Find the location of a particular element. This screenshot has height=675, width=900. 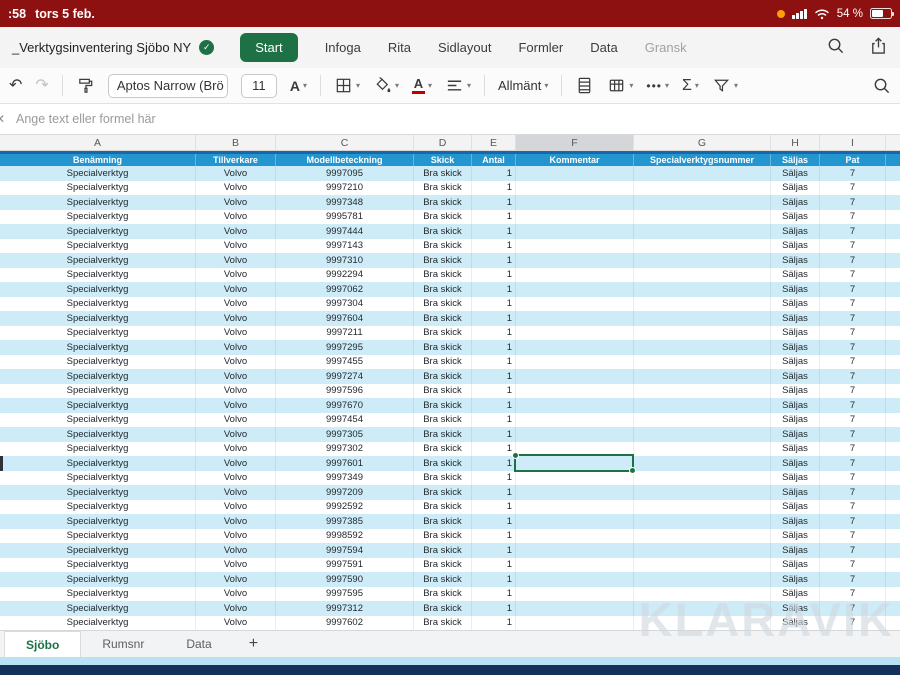

ribbon-tab-formler: Formler is located at coordinates (540, 47).